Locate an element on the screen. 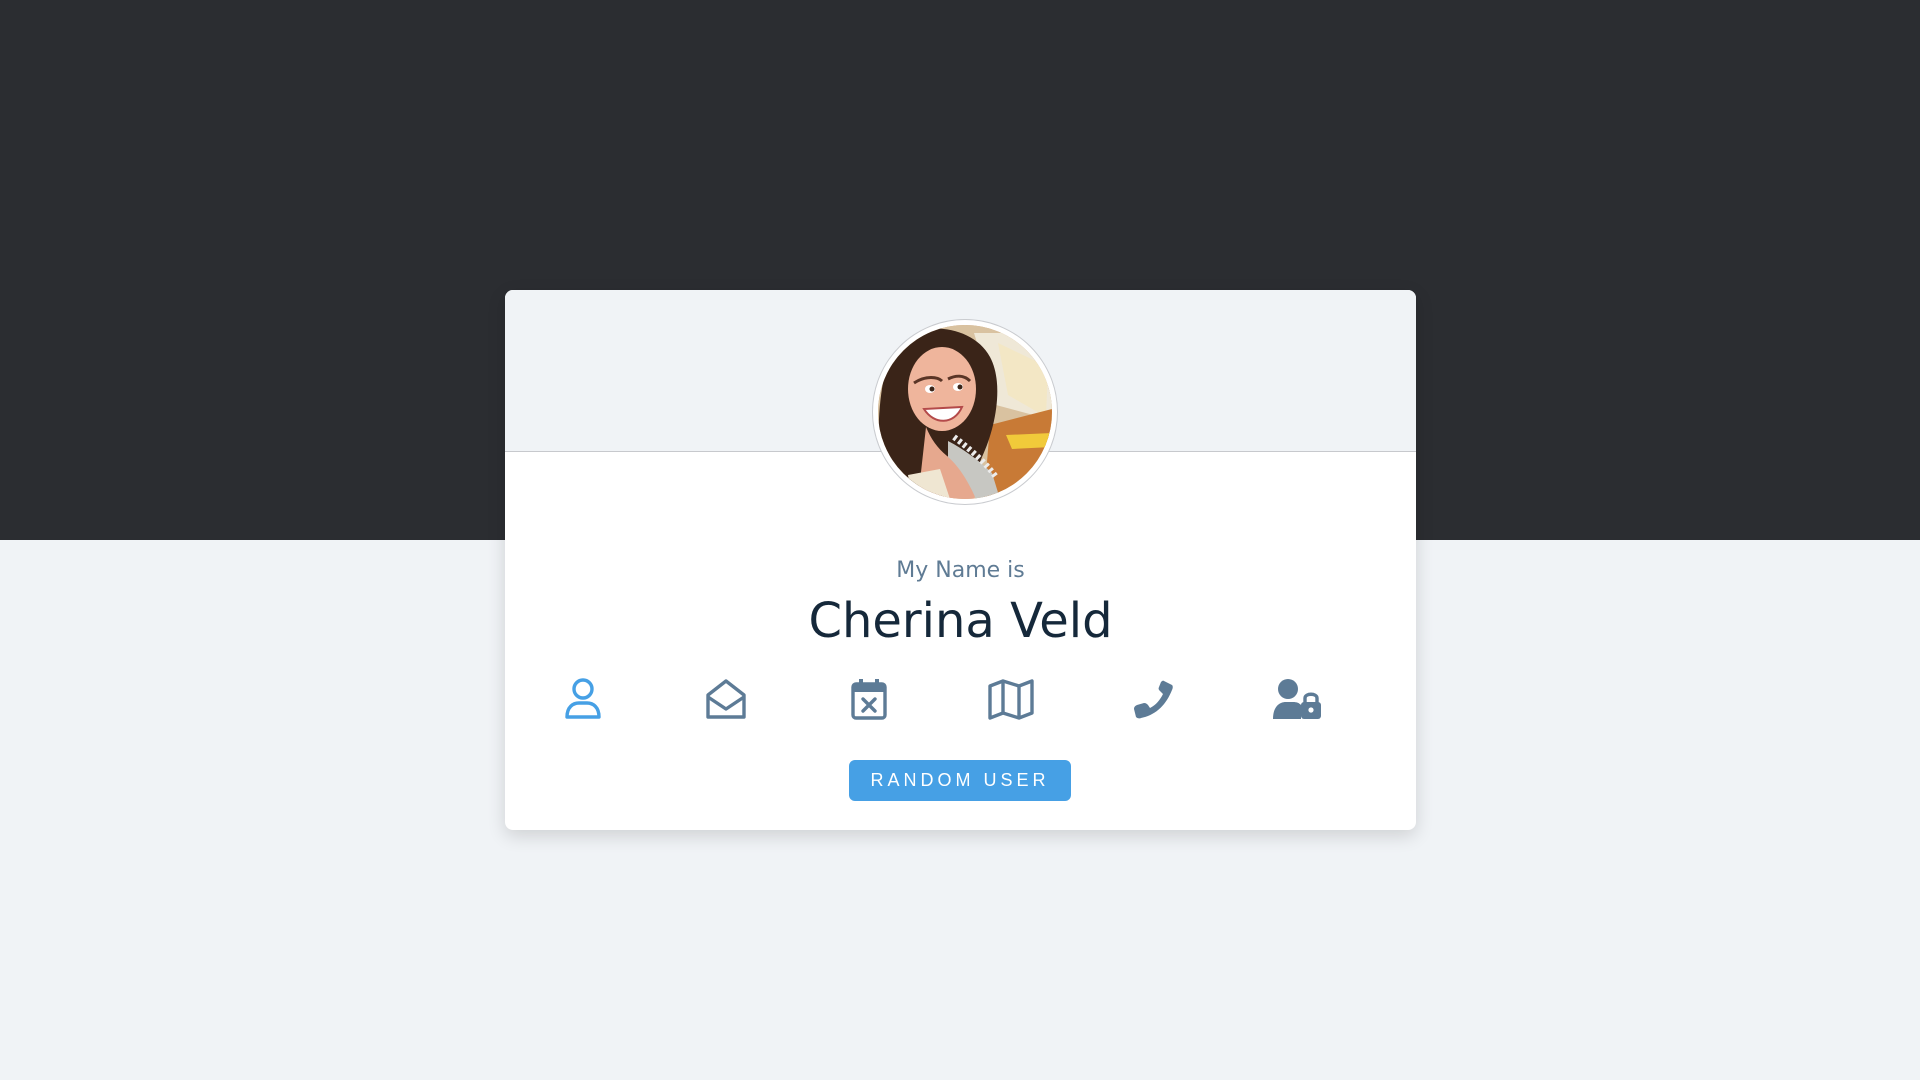 The width and height of the screenshot is (1920, 1080). info-icon-bar is located at coordinates (960, 699).